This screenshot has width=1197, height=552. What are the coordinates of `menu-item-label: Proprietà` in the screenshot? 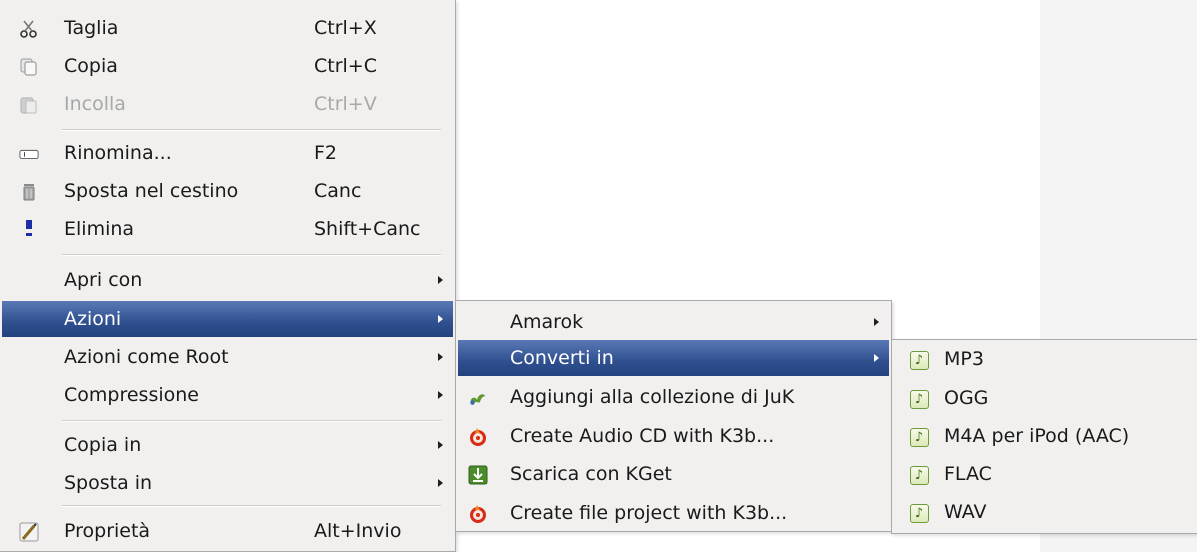 It's located at (107, 531).